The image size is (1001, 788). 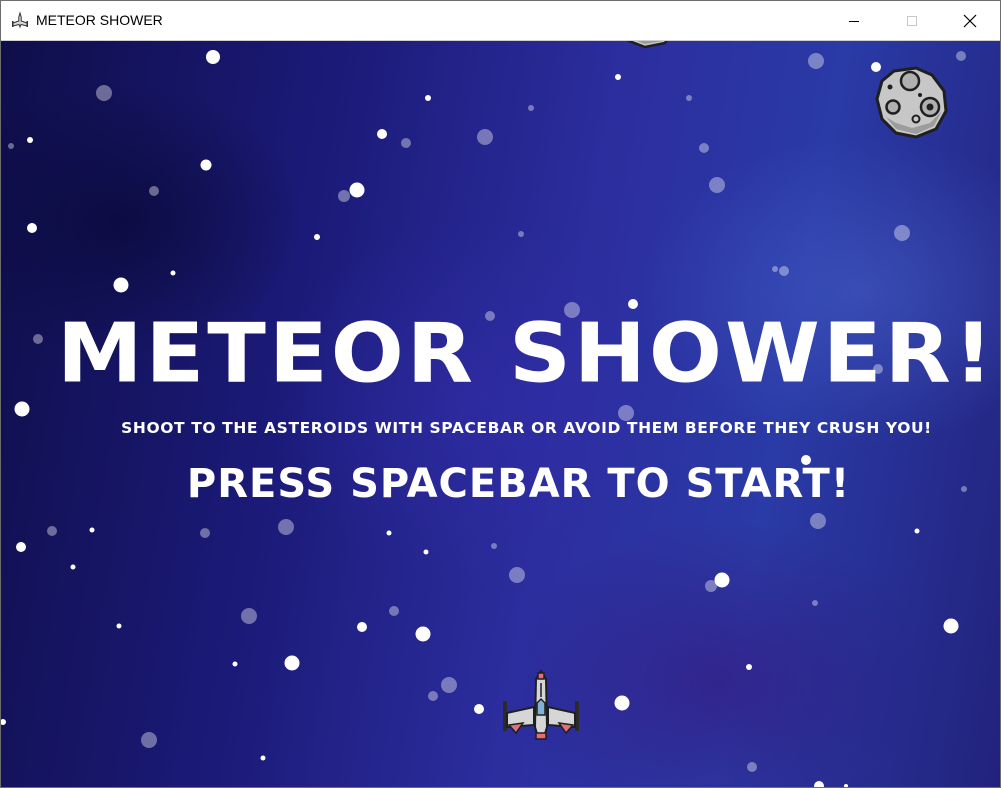 What do you see at coordinates (518, 484) in the screenshot?
I see `start-prompt: PRESS SPACEBAR TO START!` at bounding box center [518, 484].